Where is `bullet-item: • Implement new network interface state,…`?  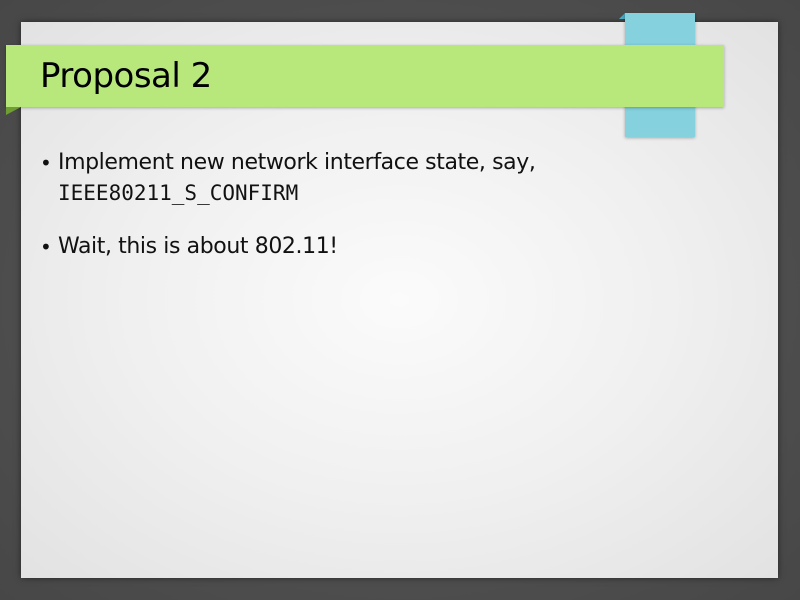 bullet-item: • Implement new network interface state,… is located at coordinates (390, 178).